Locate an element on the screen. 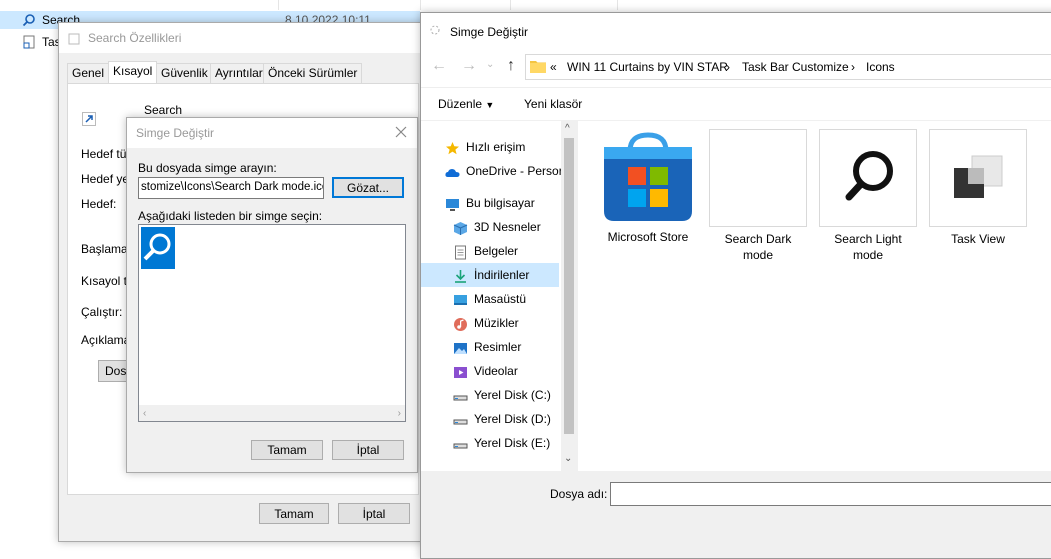 The image size is (1051, 559). nav-item: 3D Nesneler is located at coordinates (490, 227).